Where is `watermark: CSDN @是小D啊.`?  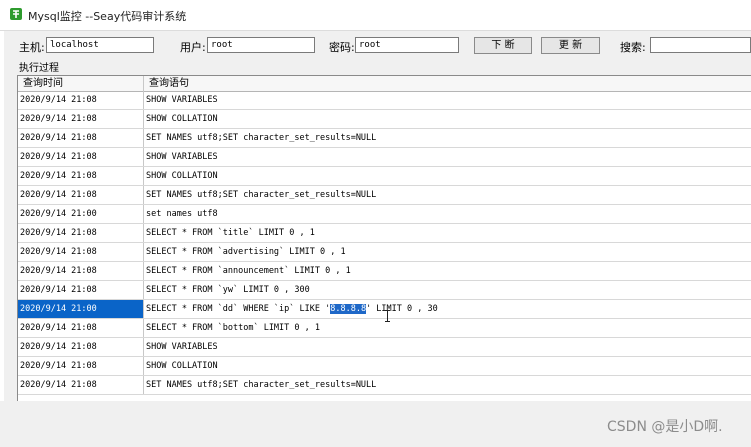 watermark: CSDN @是小D啊. is located at coordinates (665, 427).